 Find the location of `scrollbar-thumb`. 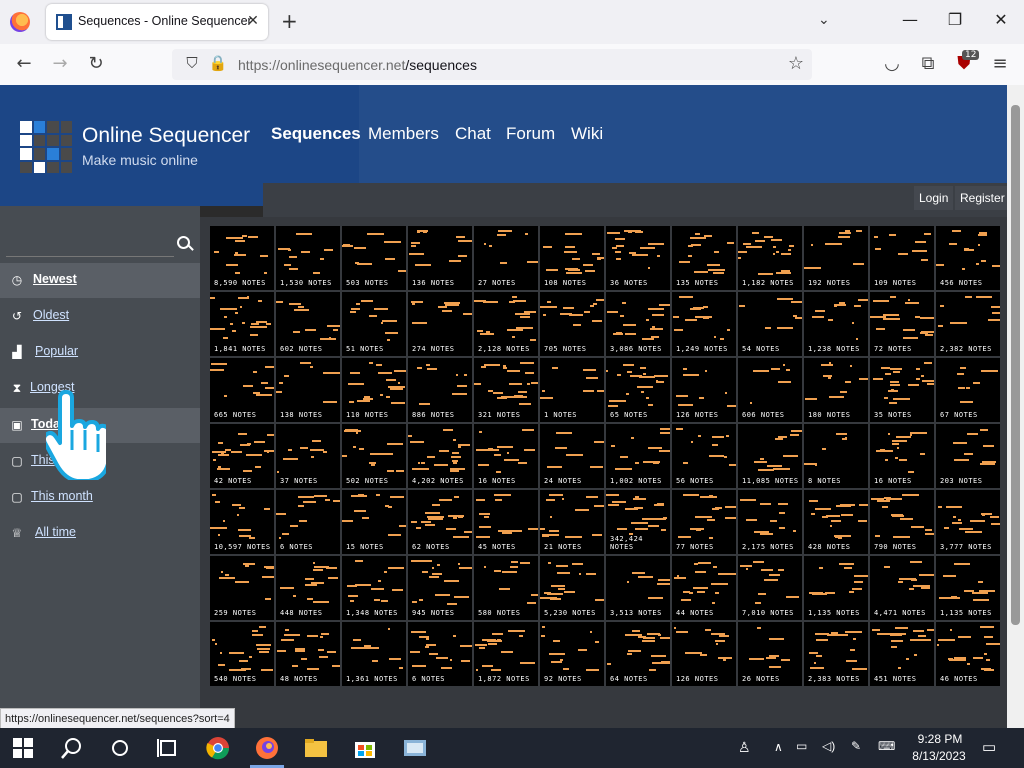

scrollbar-thumb is located at coordinates (1015, 365).